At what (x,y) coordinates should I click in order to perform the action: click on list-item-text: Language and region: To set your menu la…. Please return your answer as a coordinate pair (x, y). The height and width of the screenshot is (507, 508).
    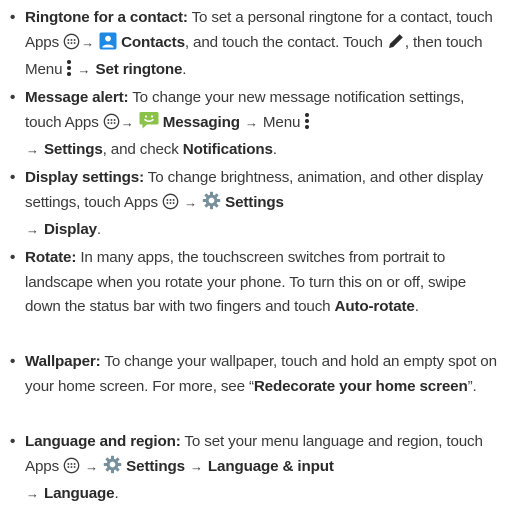
    Looking at the image, I should click on (254, 467).